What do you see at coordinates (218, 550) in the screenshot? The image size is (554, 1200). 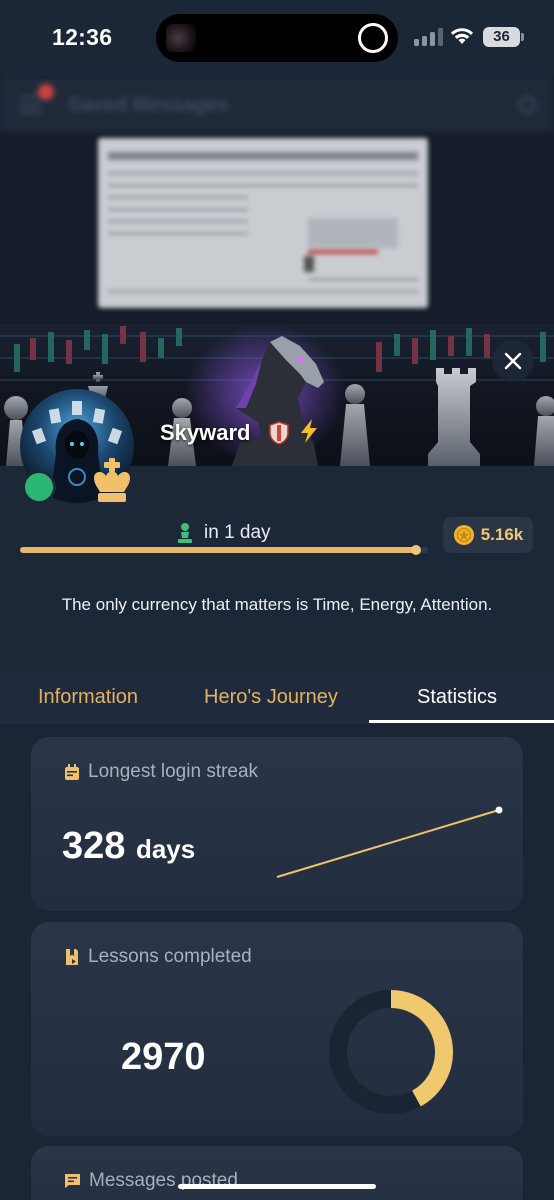 I see `level-progress-fill` at bounding box center [218, 550].